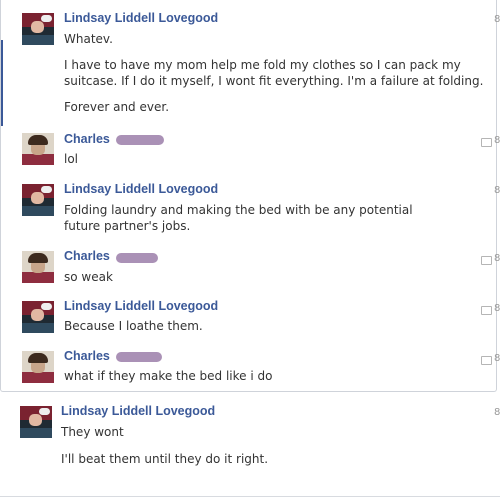 Image resolution: width=500 pixels, height=500 pixels. What do you see at coordinates (274, 376) in the screenshot?
I see `message-text: what if they make the bed like i do` at bounding box center [274, 376].